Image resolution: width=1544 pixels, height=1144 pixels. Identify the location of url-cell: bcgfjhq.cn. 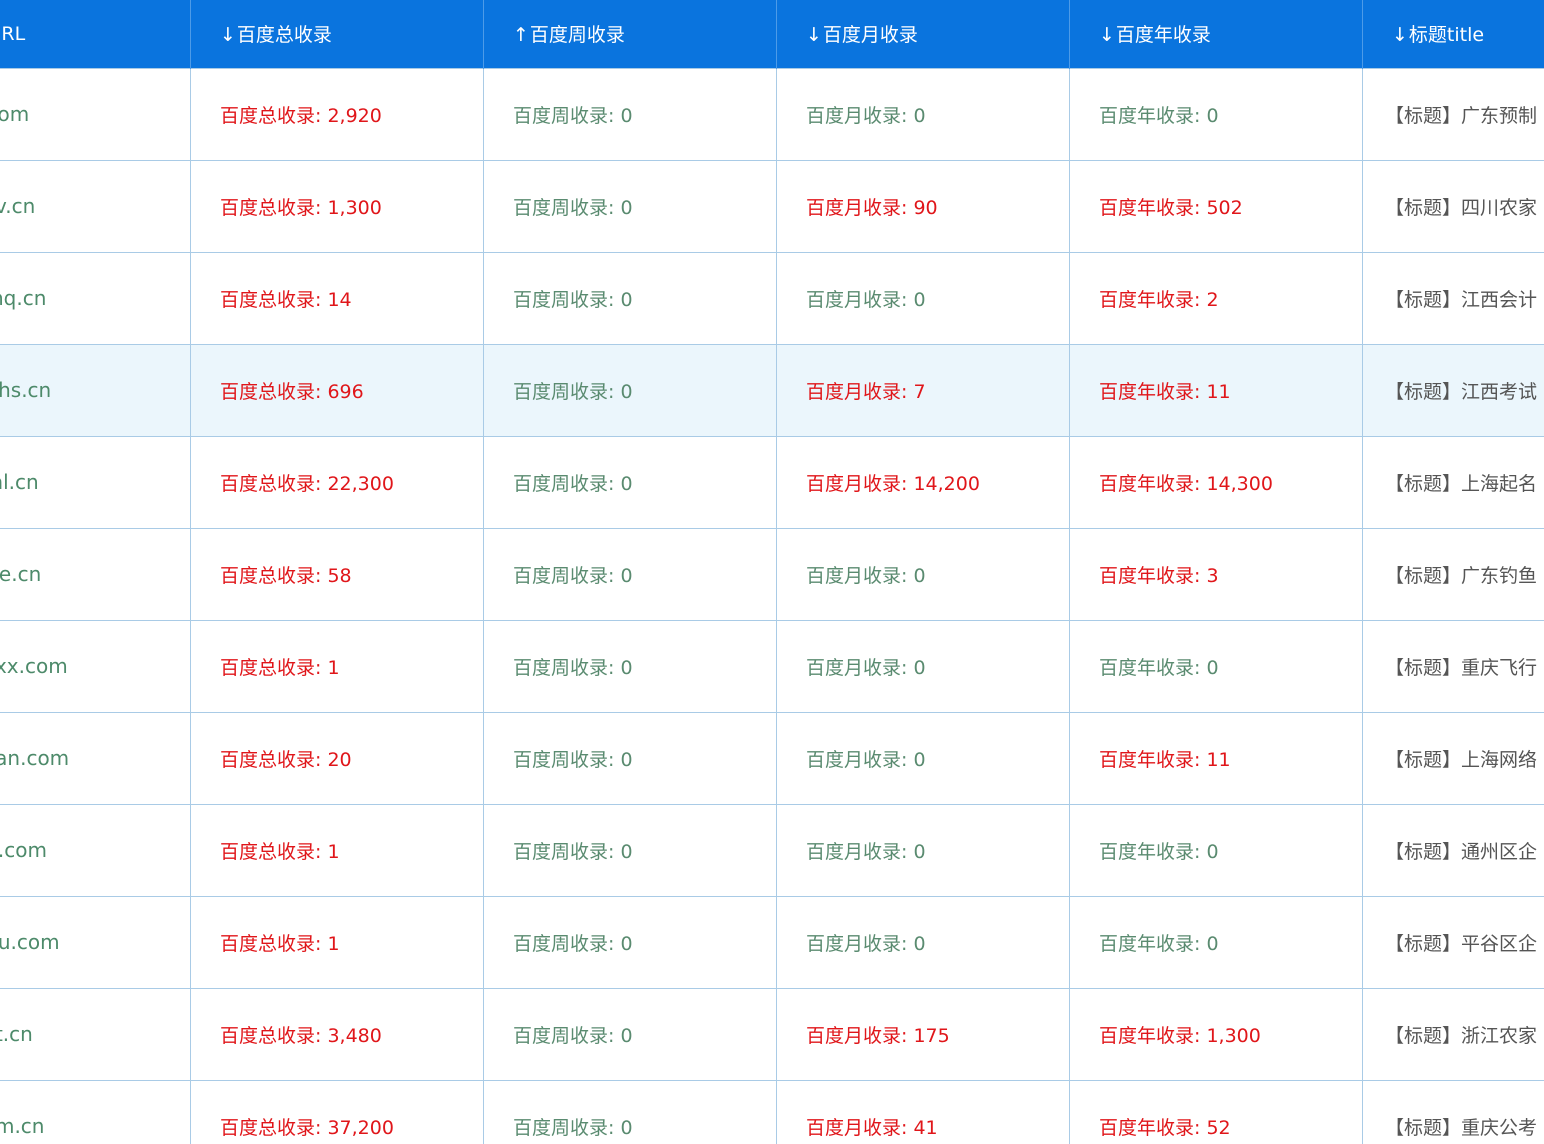
(95, 298).